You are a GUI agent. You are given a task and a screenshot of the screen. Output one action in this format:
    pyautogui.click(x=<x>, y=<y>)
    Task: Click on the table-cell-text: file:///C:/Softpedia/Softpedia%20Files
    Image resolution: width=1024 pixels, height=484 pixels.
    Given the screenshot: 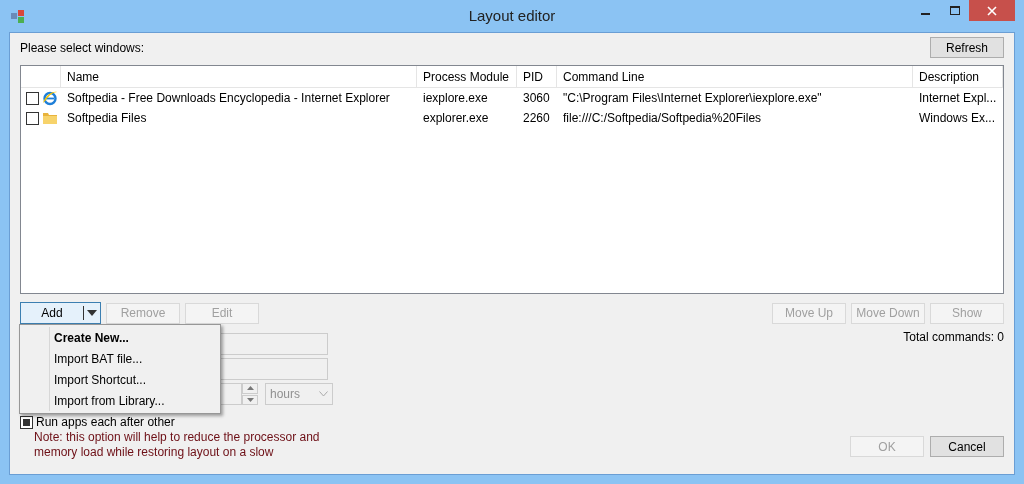 What is the action you would take?
    pyautogui.click(x=662, y=118)
    